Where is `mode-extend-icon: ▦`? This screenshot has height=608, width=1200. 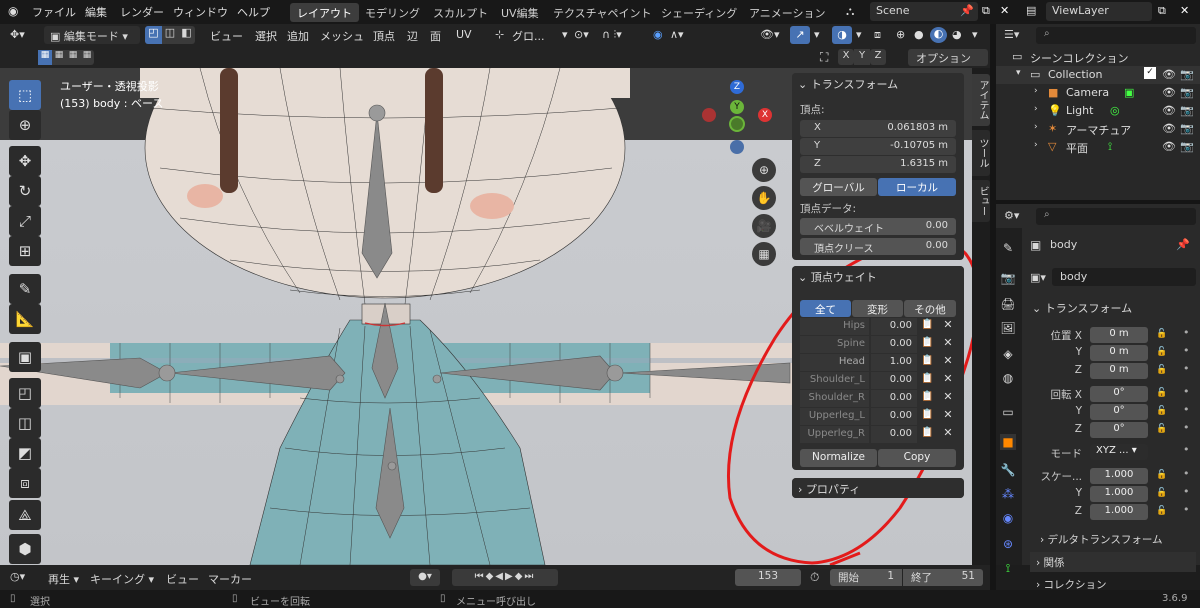 mode-extend-icon: ▦ is located at coordinates (59, 57).